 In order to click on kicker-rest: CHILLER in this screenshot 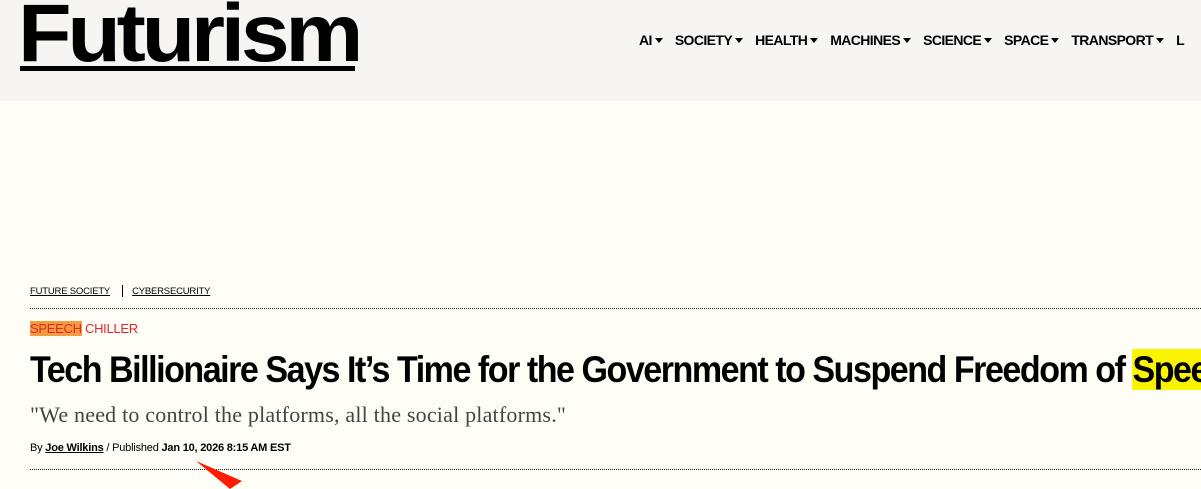, I will do `click(109, 328)`.